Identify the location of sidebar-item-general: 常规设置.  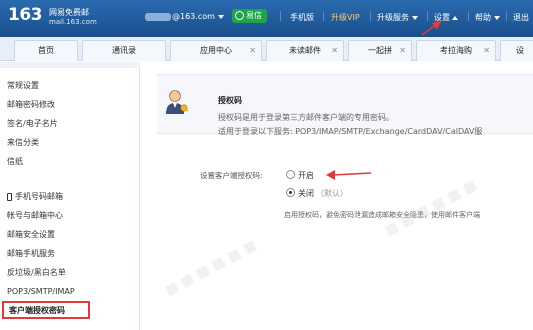
(23, 85).